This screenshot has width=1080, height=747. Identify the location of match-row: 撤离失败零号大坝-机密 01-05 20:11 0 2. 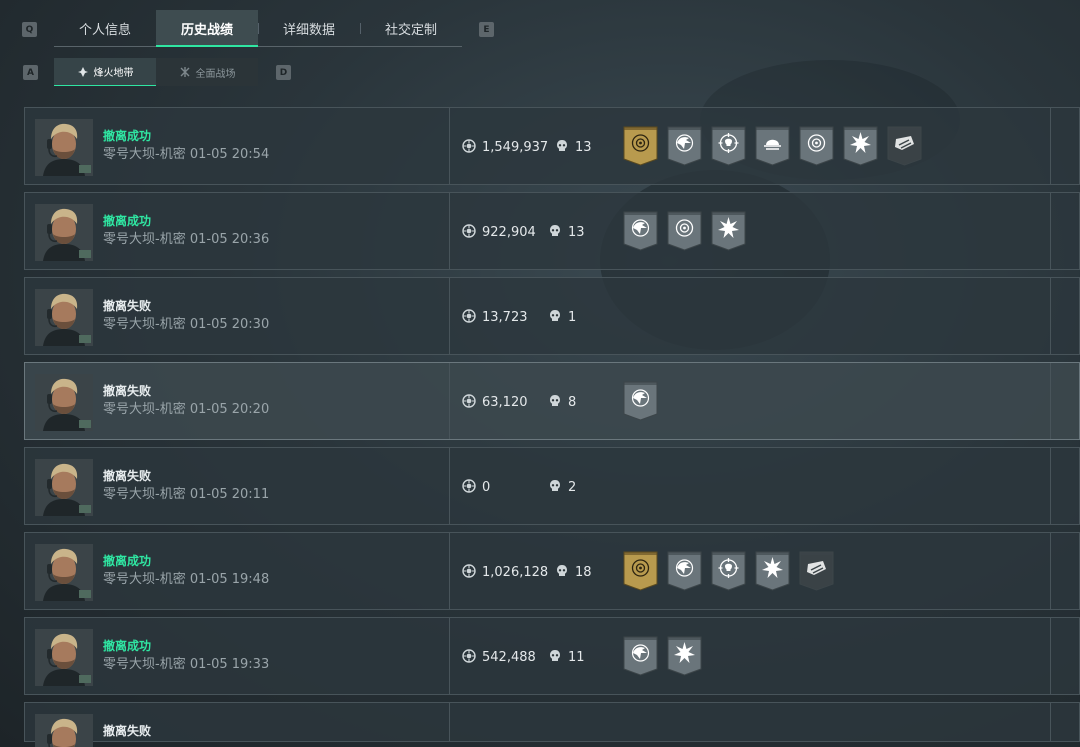
(552, 486).